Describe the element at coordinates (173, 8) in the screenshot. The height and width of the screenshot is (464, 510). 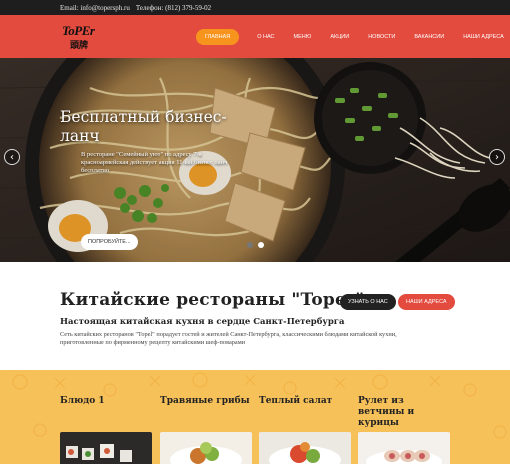
I see `contact-phone: Телефон: (812) 379-59-02` at that location.